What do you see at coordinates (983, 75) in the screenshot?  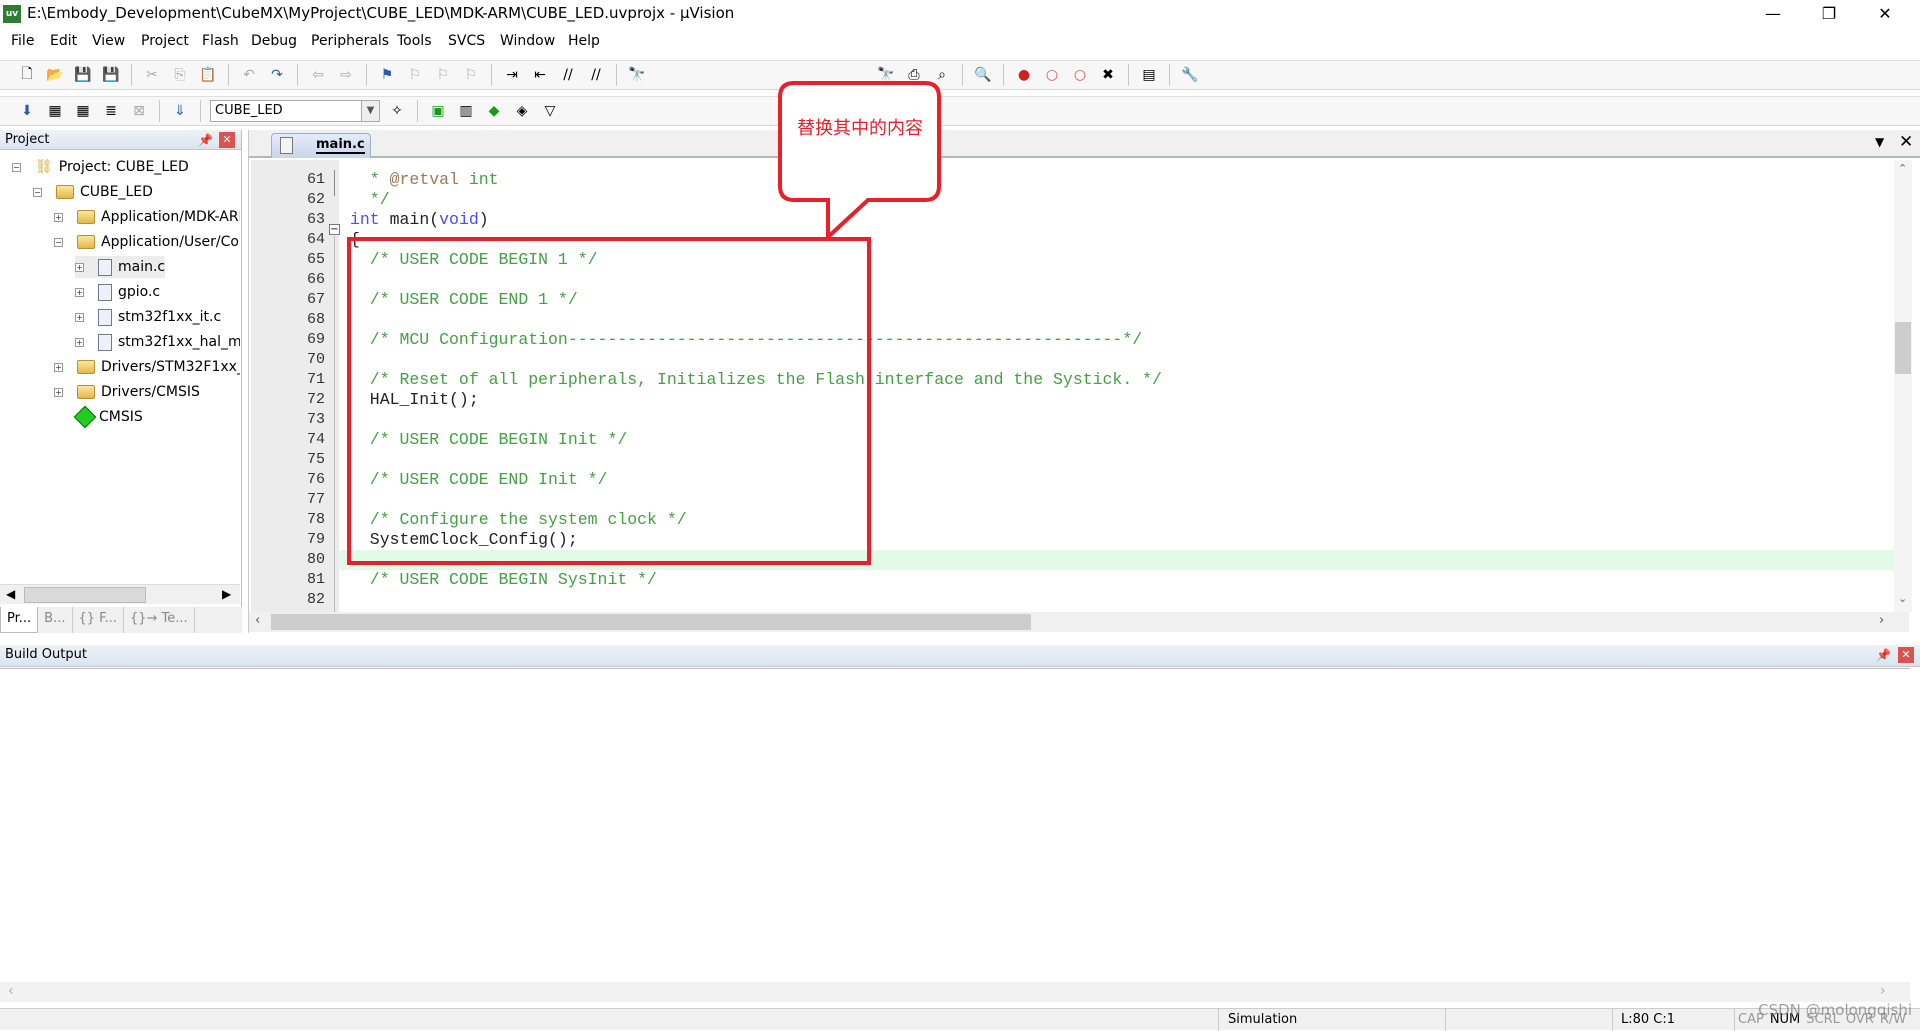 I see `debug-session-button: 🔍` at bounding box center [983, 75].